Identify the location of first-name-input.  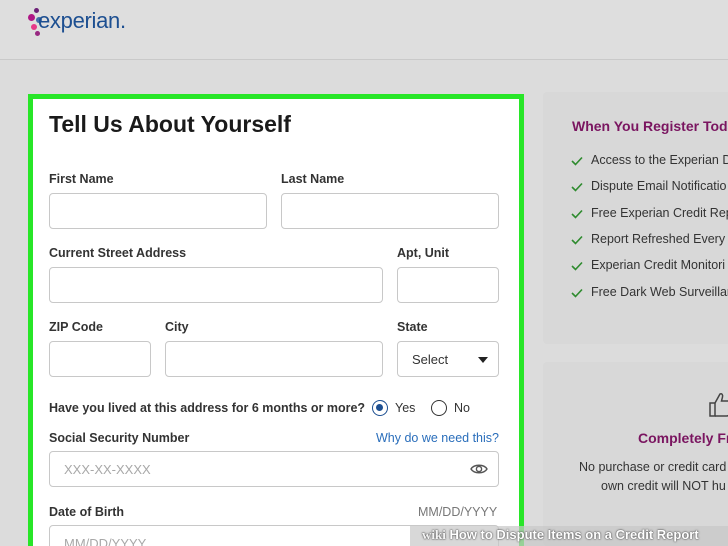
(158, 211).